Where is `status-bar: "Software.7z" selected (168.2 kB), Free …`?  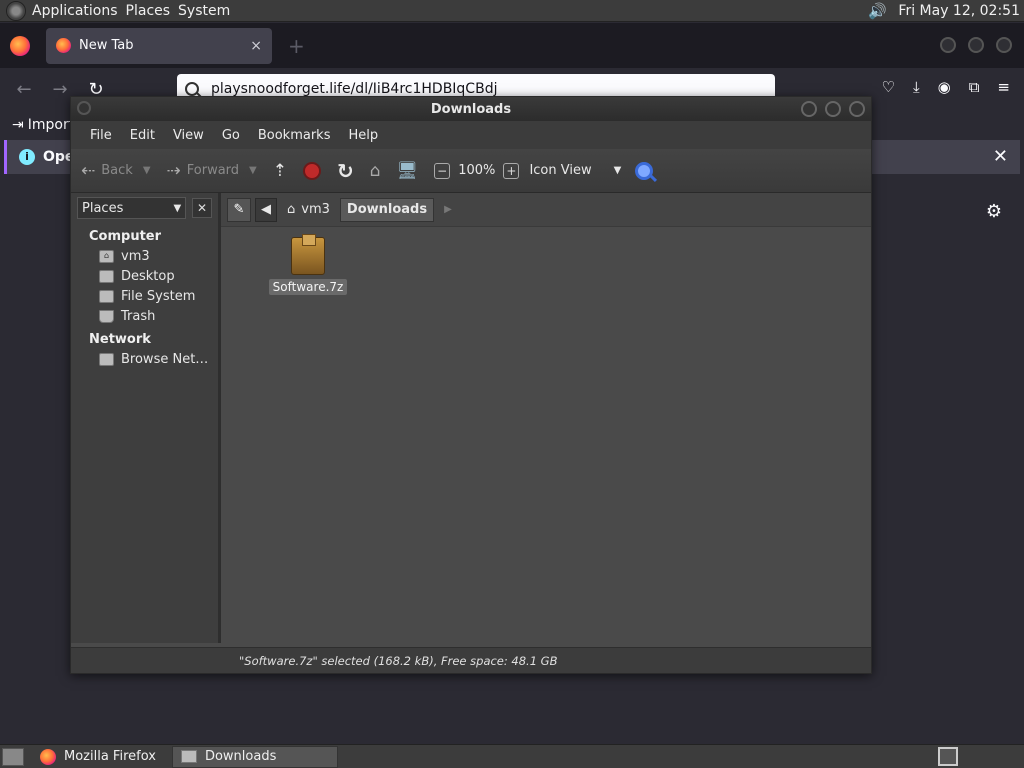
status-bar: "Software.7z" selected (168.2 kB), Free … is located at coordinates (471, 660).